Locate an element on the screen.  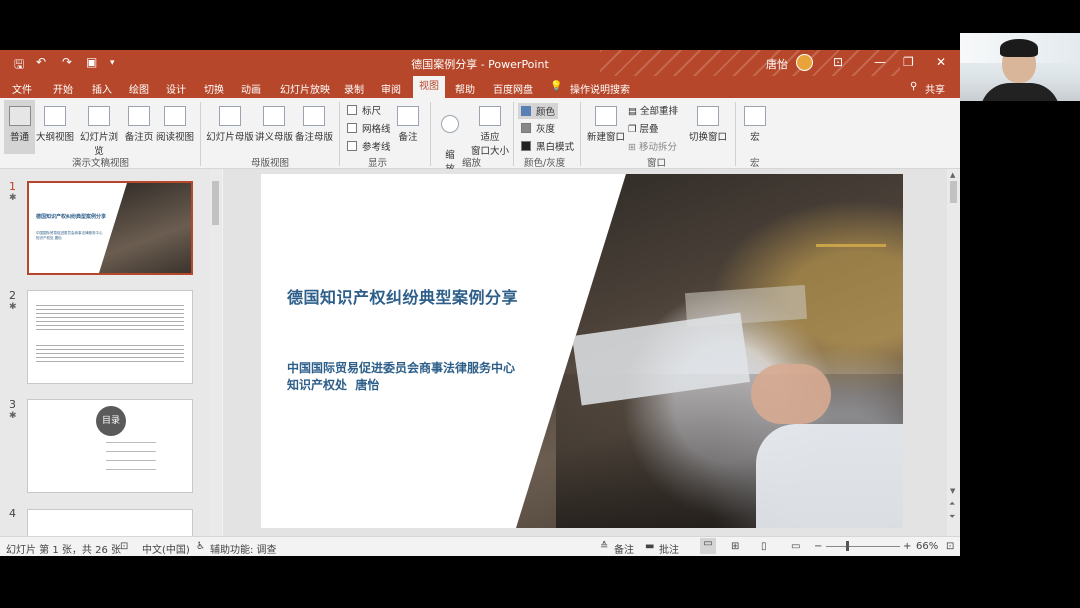
notes-page-icon is located at coordinates (139, 116).